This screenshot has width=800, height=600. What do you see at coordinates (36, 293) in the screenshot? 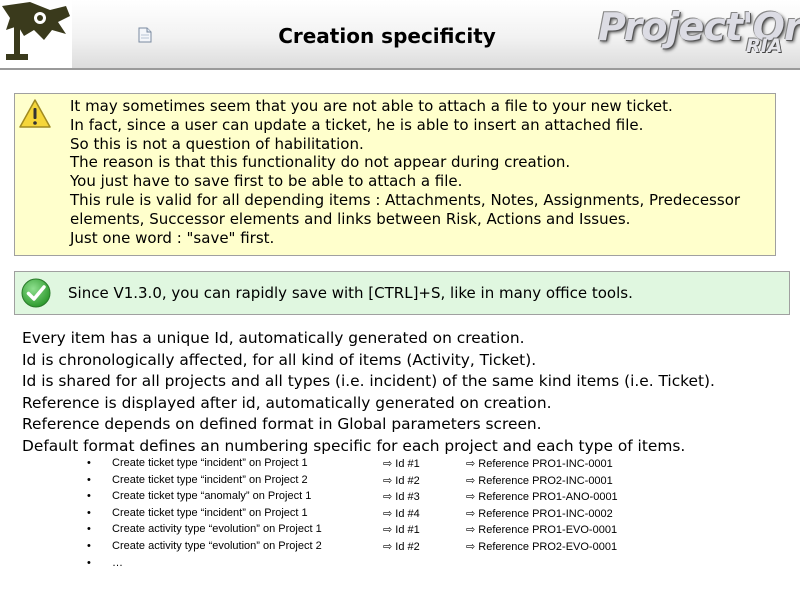
I see `check-circle-icon` at bounding box center [36, 293].